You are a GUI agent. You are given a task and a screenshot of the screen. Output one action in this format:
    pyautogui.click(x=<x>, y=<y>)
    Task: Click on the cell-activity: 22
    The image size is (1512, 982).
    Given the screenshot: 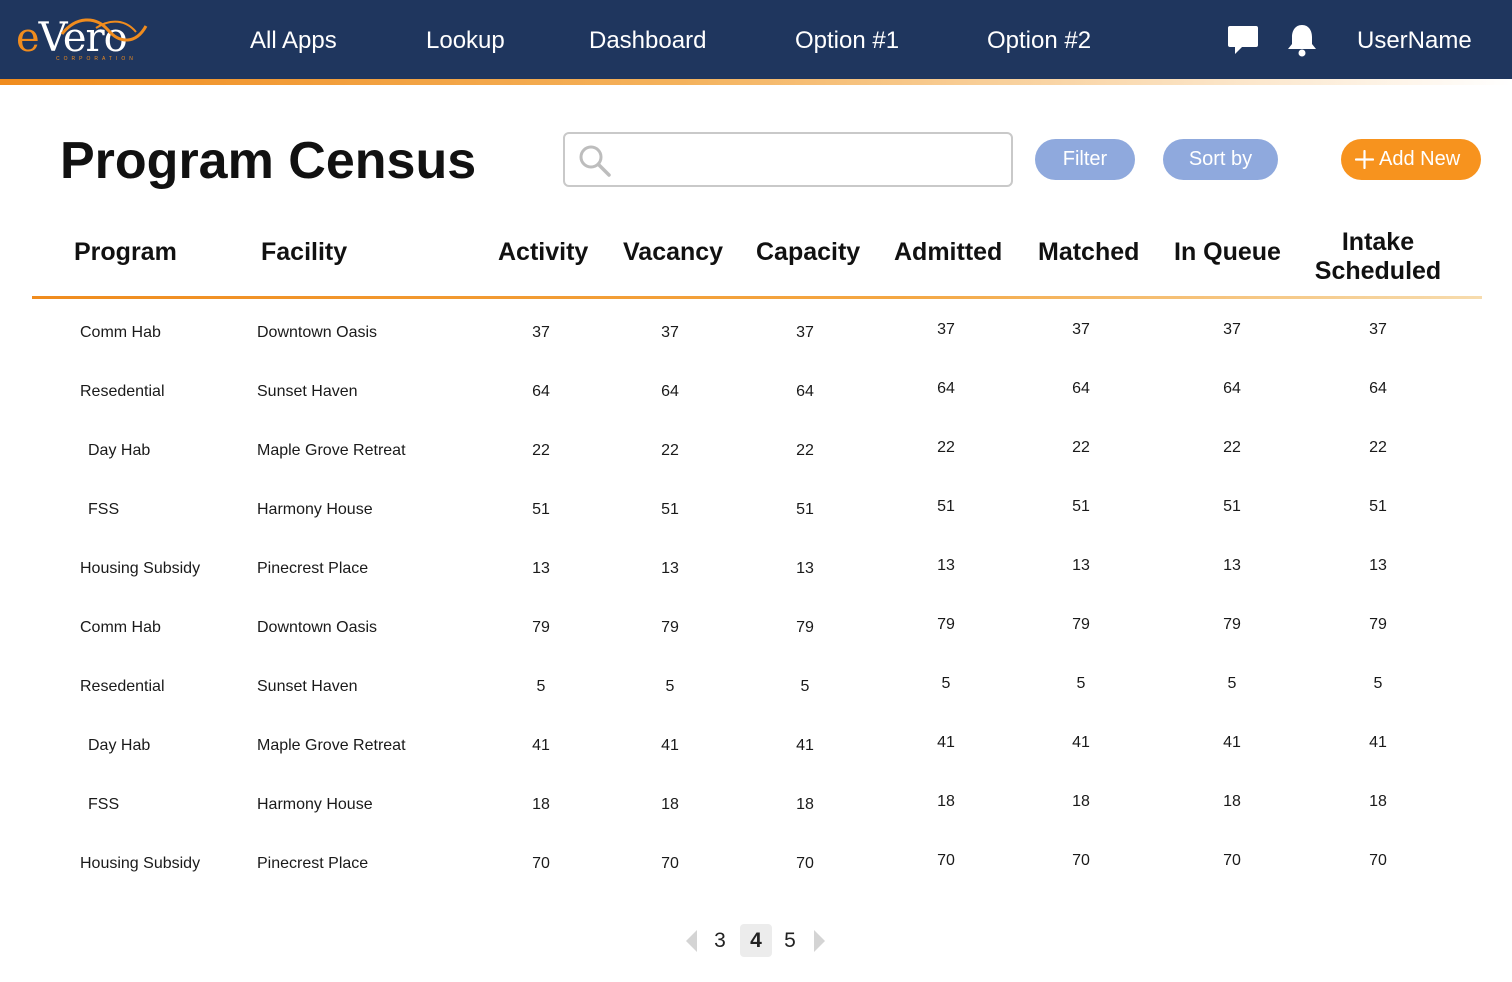 What is the action you would take?
    pyautogui.click(x=541, y=450)
    